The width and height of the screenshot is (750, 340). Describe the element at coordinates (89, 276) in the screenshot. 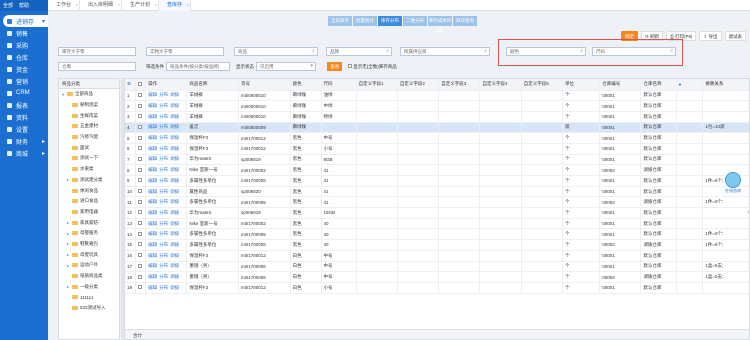

I see `tree-node: 纸质商品类` at that location.